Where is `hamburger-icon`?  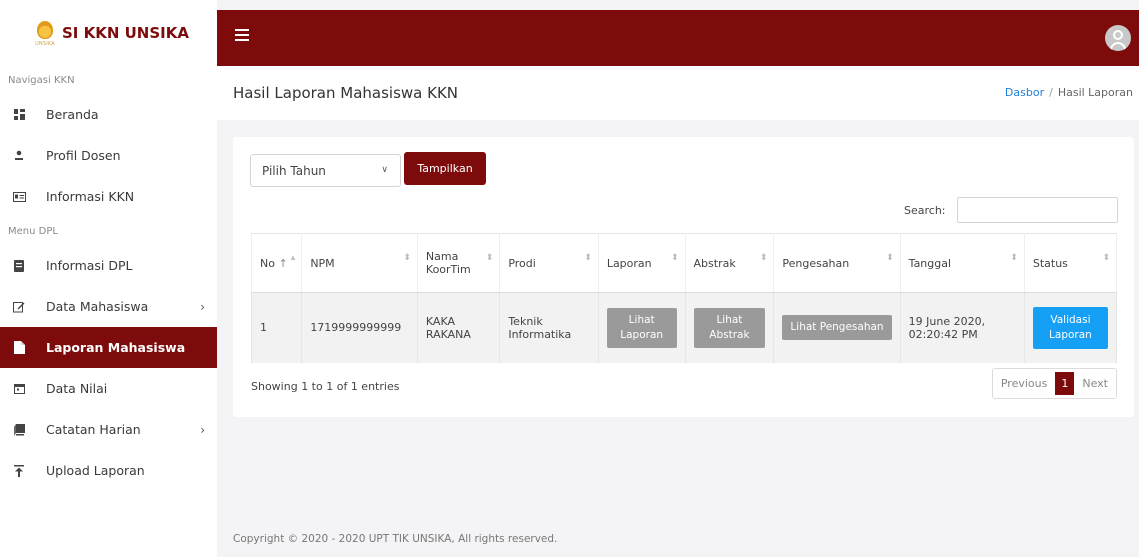
hamburger-icon is located at coordinates (242, 35).